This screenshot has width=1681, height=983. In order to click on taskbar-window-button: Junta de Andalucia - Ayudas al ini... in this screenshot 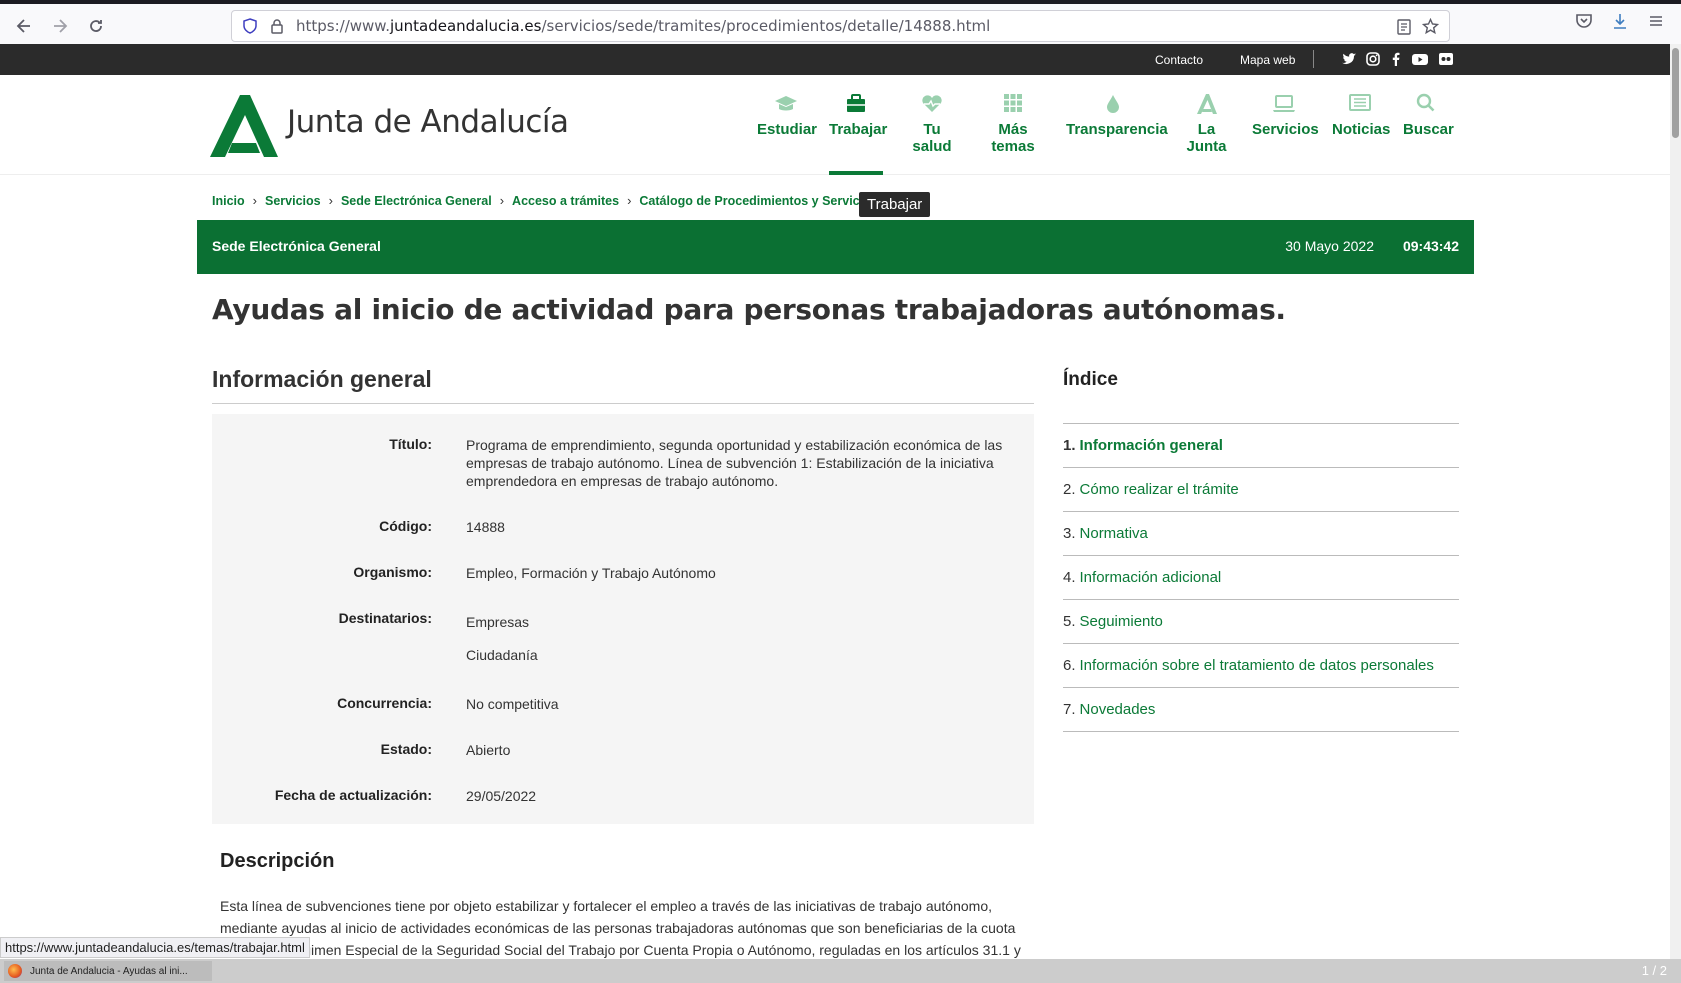, I will do `click(108, 971)`.